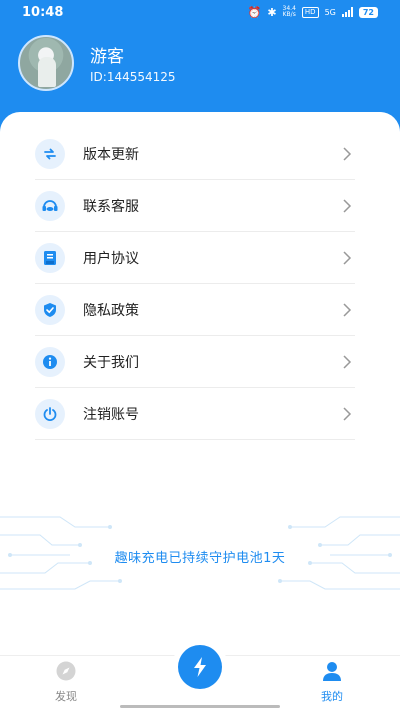 This screenshot has height=711, width=400. I want to click on tab-charge-button, so click(200, 667).